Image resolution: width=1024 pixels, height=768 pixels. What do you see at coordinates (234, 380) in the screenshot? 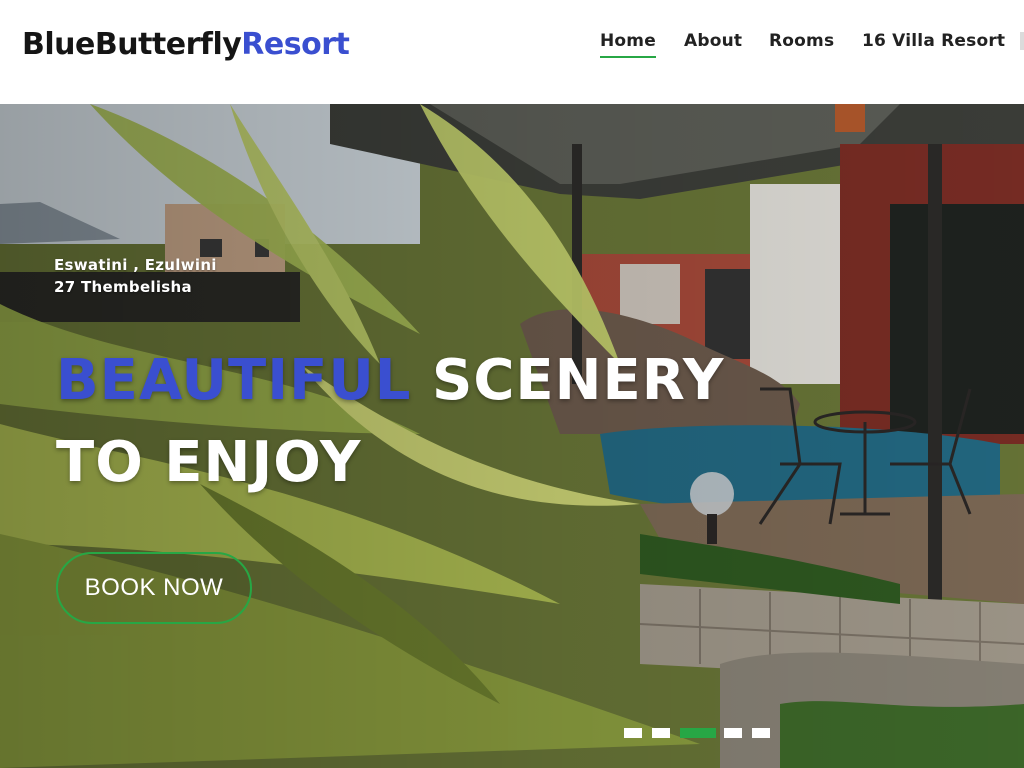
I see `headline-accent-word: BEAUTIFUL` at bounding box center [234, 380].